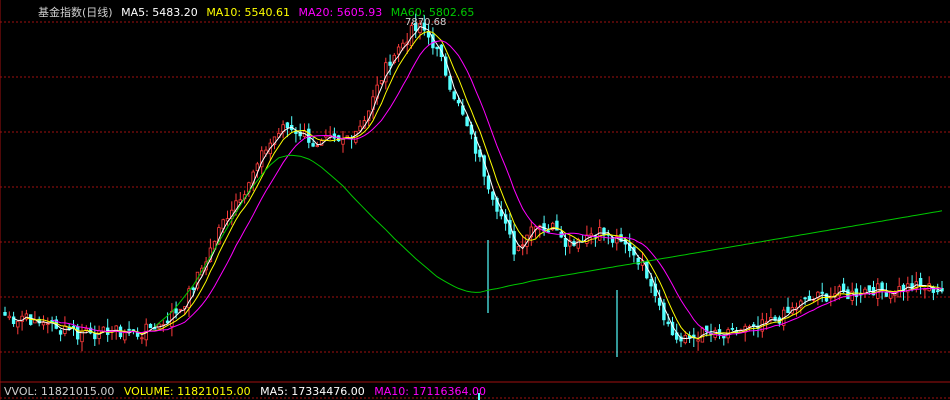  What do you see at coordinates (187, 391) in the screenshot?
I see `vlegend-volume: VOLUME: 11821015.00` at bounding box center [187, 391].